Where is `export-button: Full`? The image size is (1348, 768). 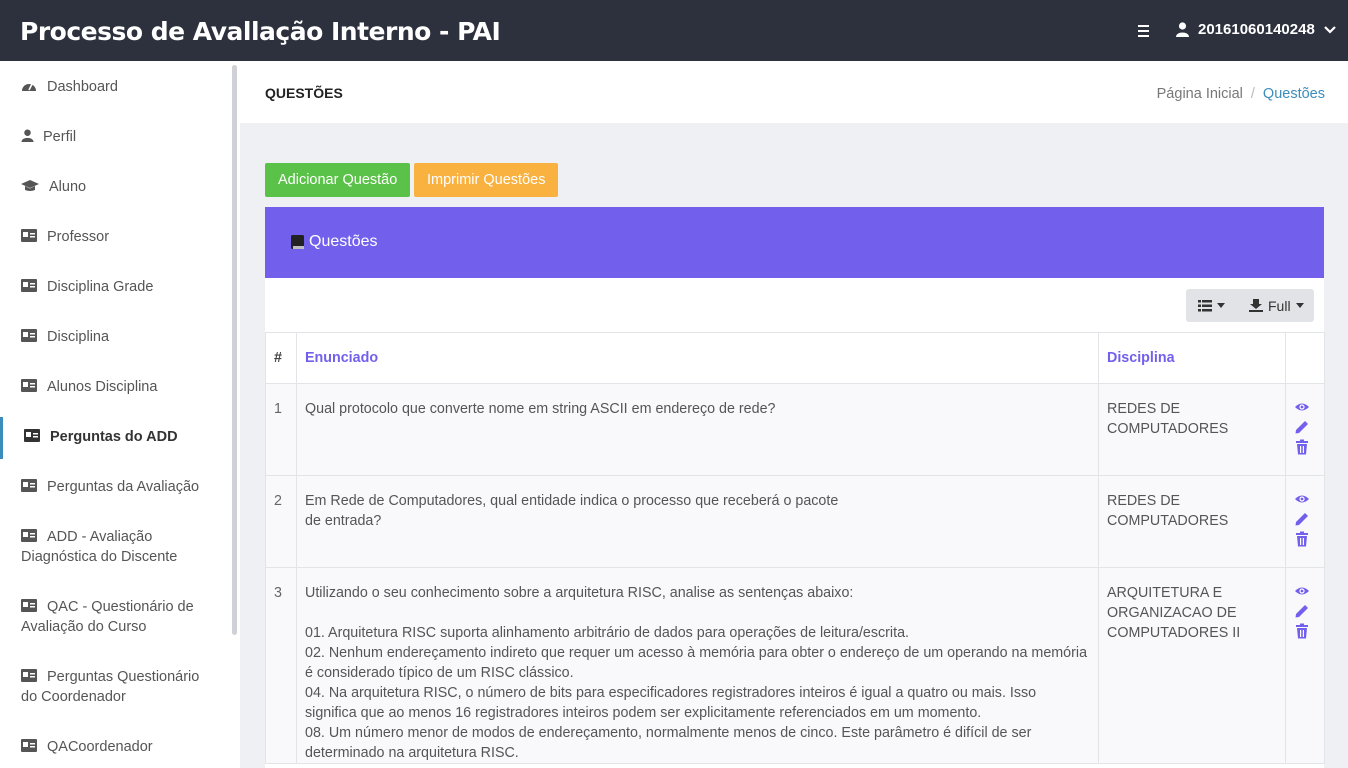 export-button: Full is located at coordinates (1276, 305).